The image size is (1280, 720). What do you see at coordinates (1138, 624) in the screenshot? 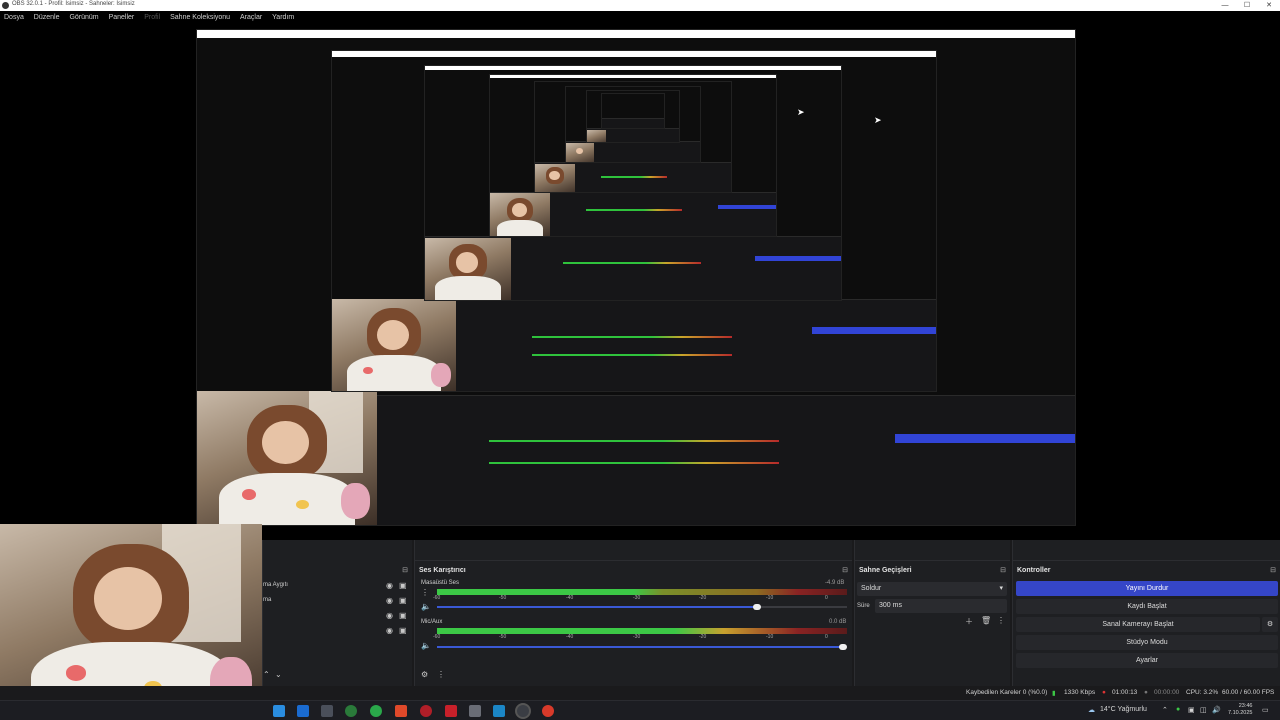
I see `start-virtual-camera-button: Sanal Kamerayı Başlat` at bounding box center [1138, 624].